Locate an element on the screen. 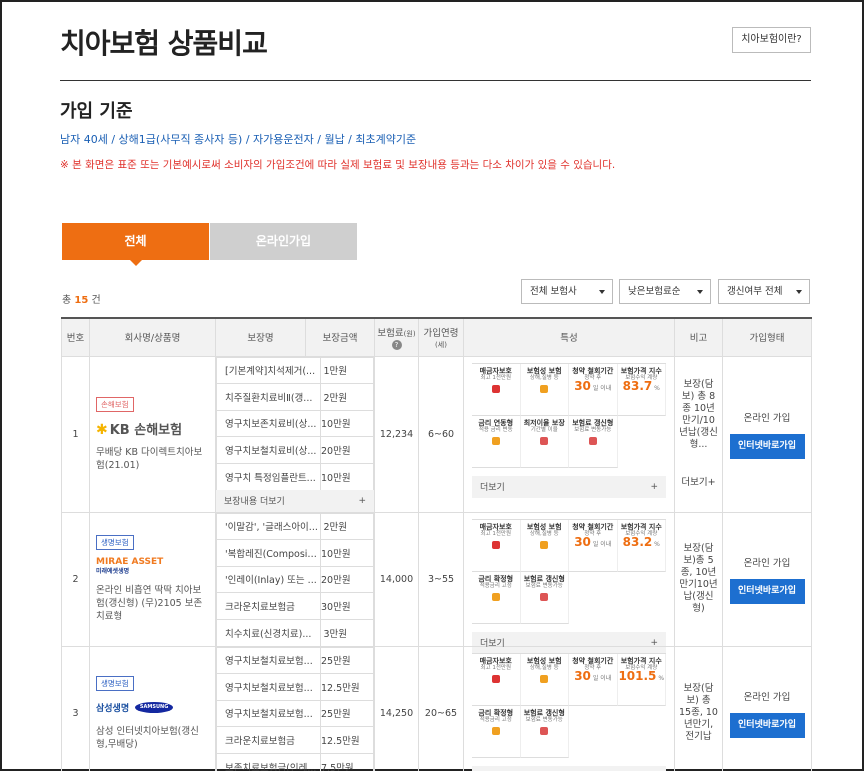 The image size is (864, 771). coverage-item: 영구치보철치료보험... 12.5만원 is located at coordinates (295, 687).